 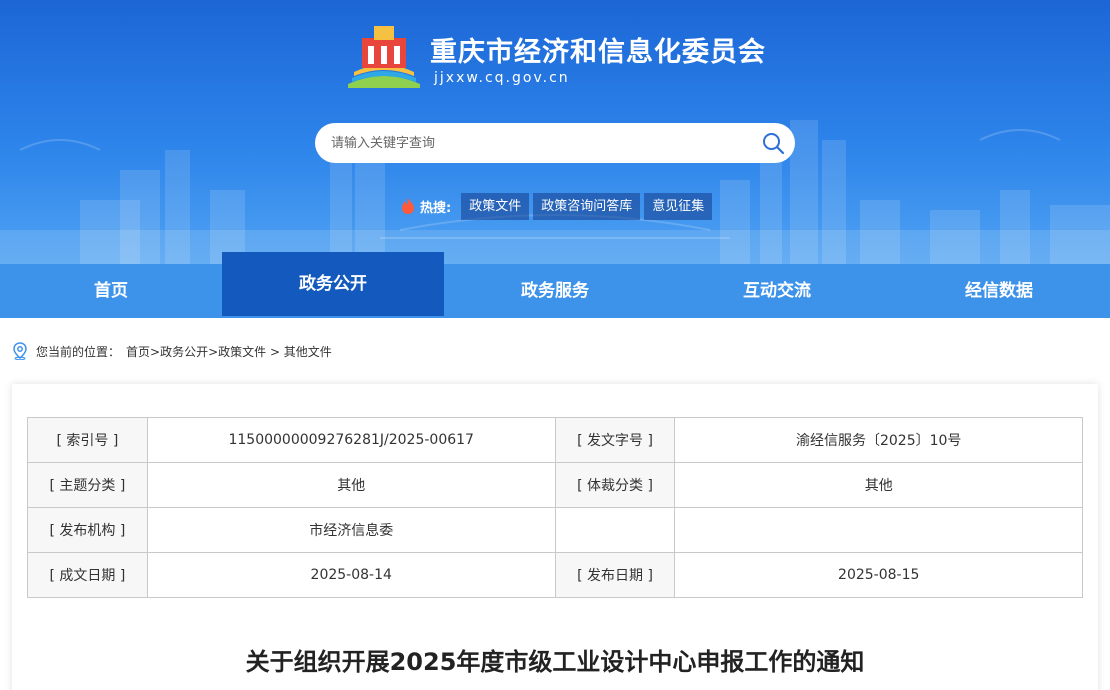 I want to click on main-nav: 首页 政务公开 政务服务 互动交流 经信数据, so click(x=555, y=285).